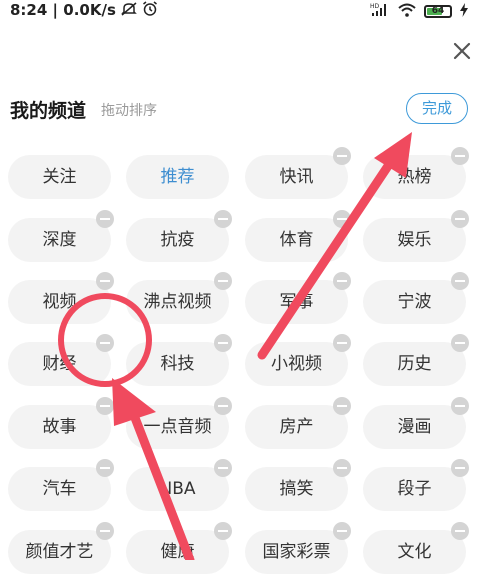 Image resolution: width=482 pixels, height=574 pixels. I want to click on channel-label: 视频, so click(59, 302).